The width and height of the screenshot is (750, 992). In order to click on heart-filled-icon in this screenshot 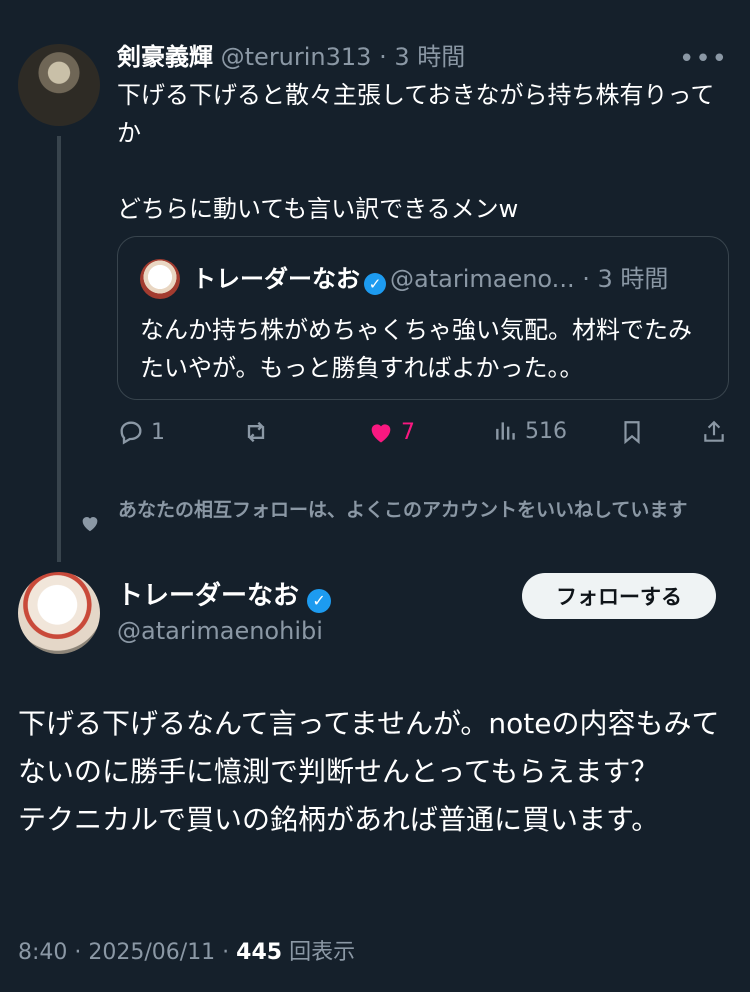, I will do `click(381, 432)`.